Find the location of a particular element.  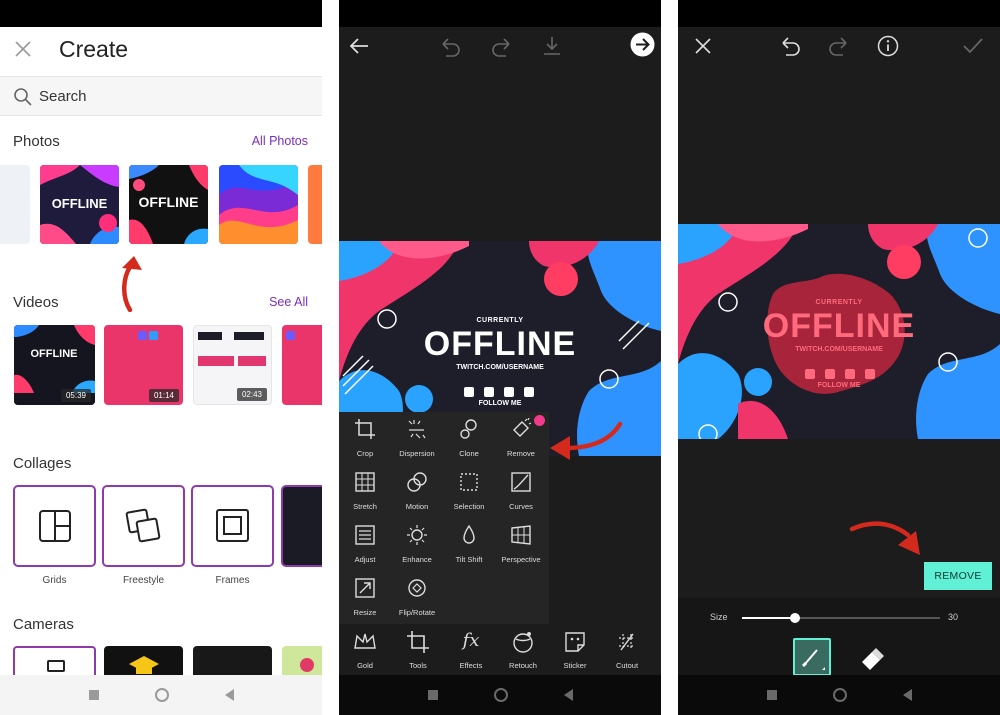

toolbar-gold: Gold is located at coordinates (365, 650).